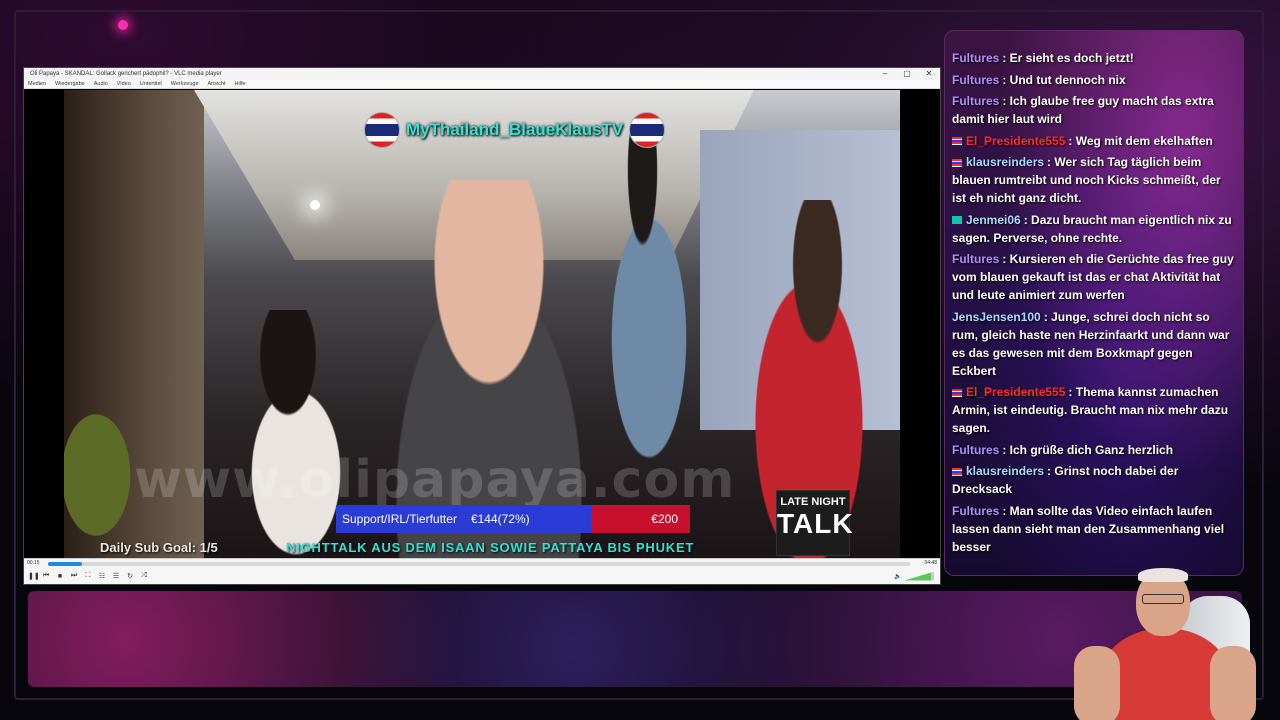 The image size is (1280, 720). What do you see at coordinates (34, 576) in the screenshot?
I see `pause-icon: ❚❚` at bounding box center [34, 576].